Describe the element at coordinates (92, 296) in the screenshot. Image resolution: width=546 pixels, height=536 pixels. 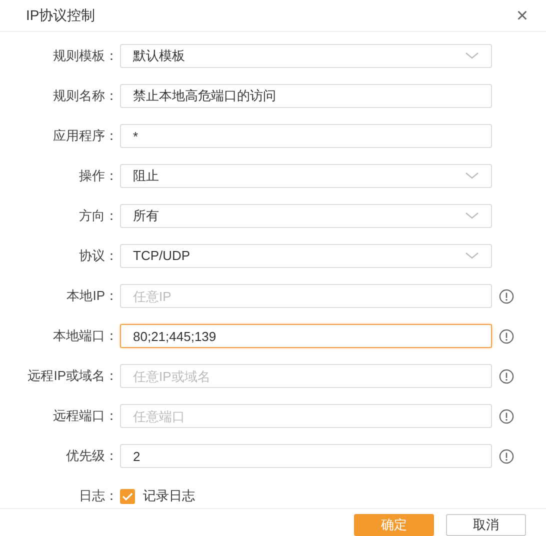
I see `field-label: 本地IP：` at that location.